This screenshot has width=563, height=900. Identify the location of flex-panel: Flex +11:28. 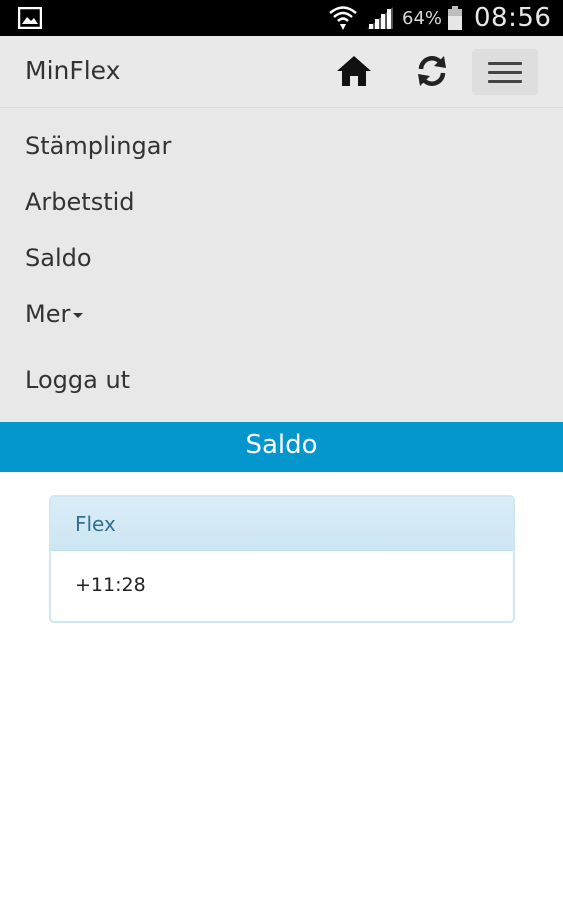
(282, 559).